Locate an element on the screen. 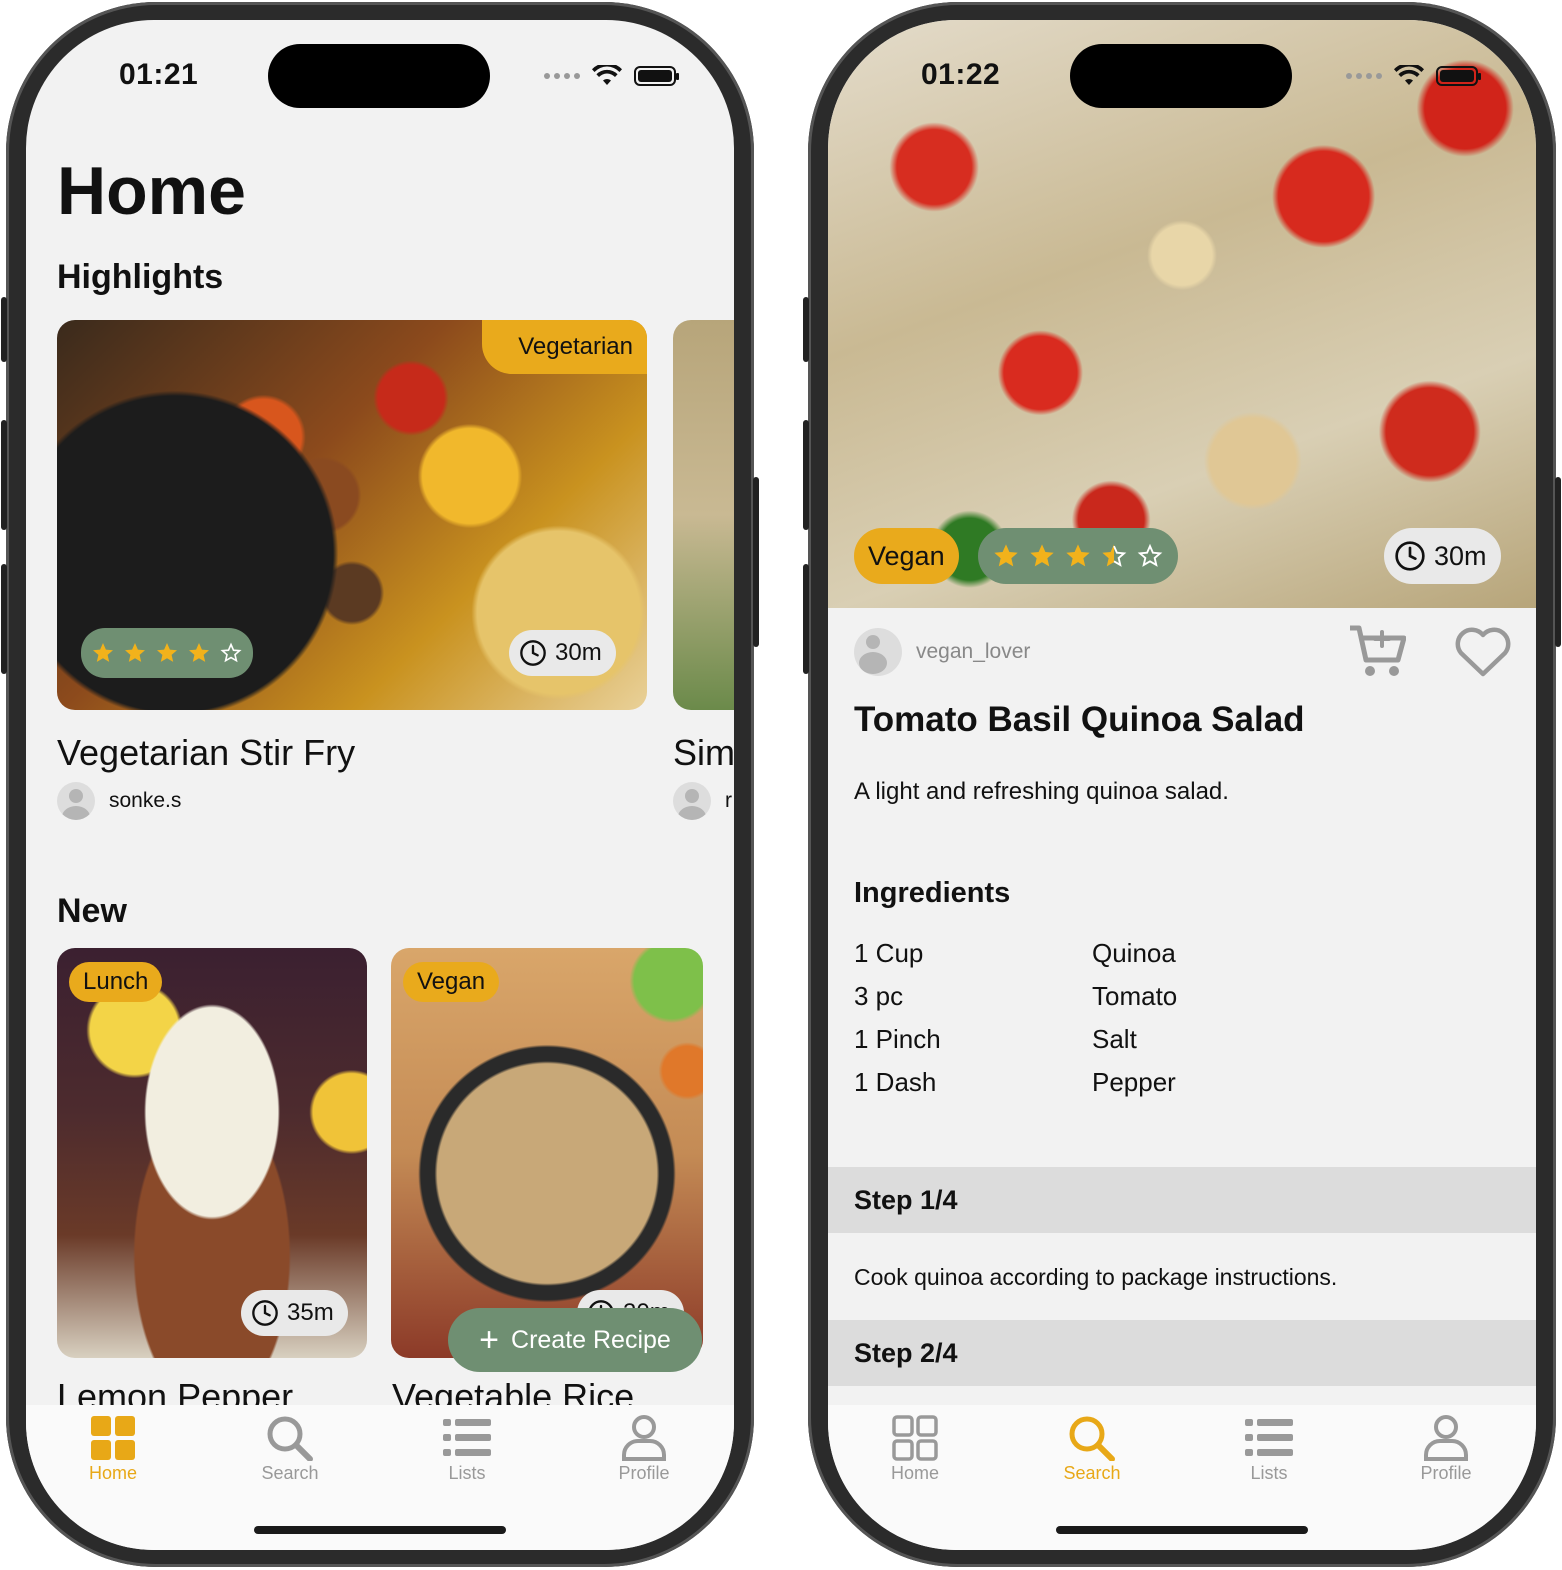 This screenshot has width=1562, height=1570. time-chip: 35m is located at coordinates (294, 1313).